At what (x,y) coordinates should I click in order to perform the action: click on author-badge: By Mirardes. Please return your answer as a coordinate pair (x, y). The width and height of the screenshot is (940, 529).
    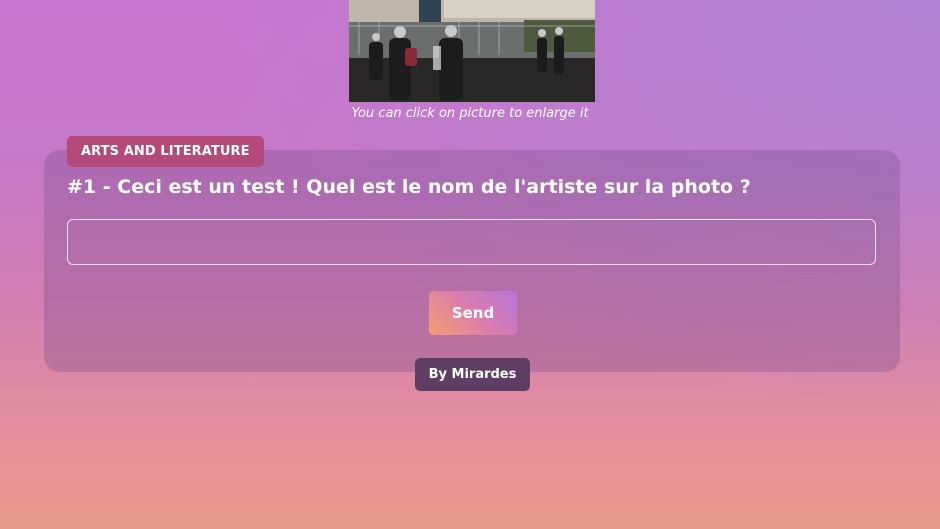
    Looking at the image, I should click on (472, 374).